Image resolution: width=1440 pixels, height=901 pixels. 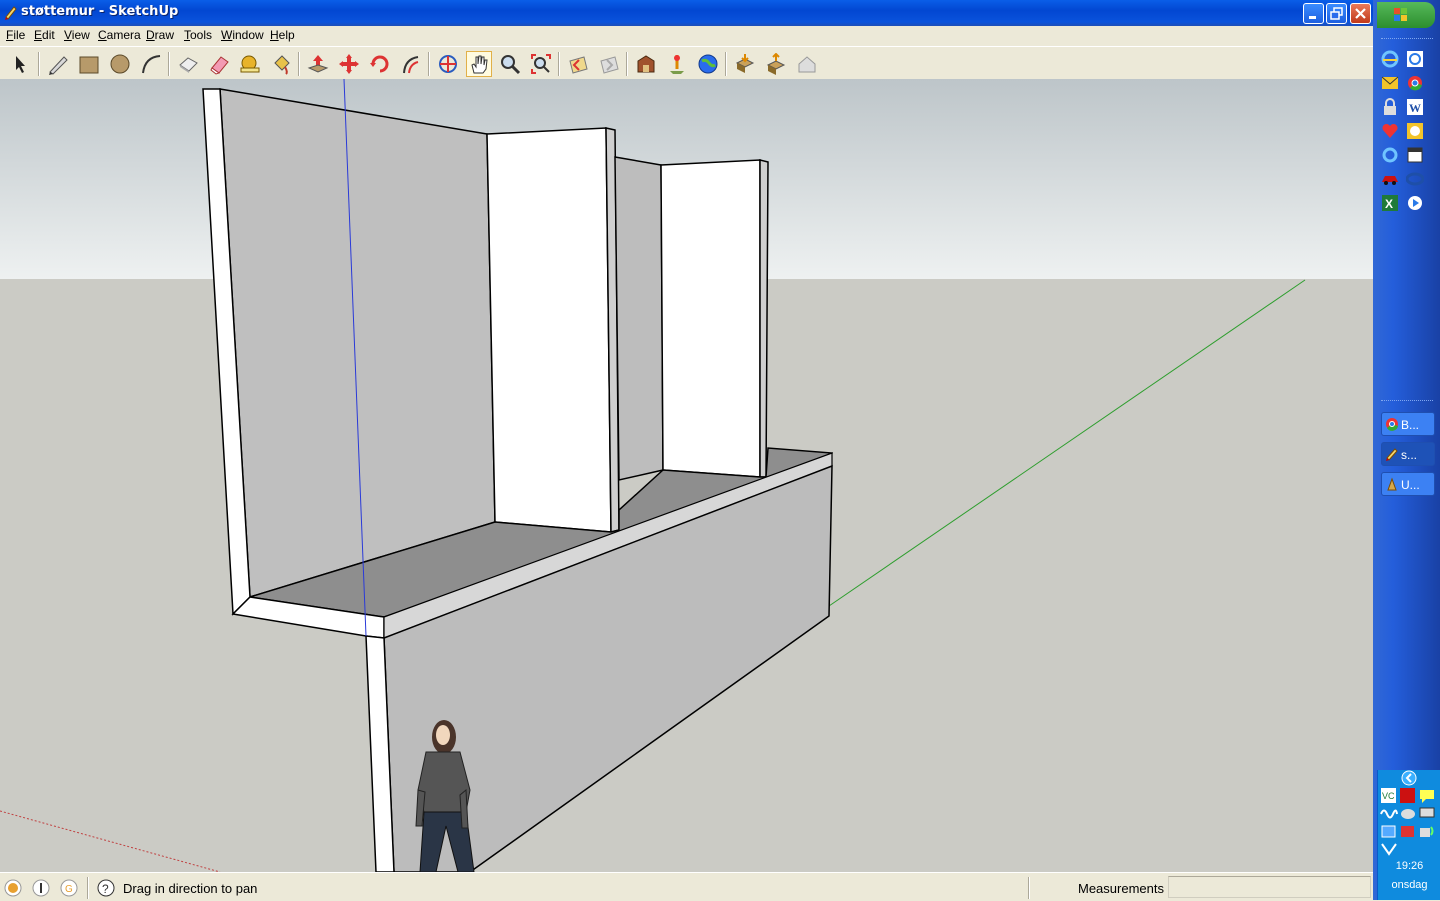 I want to click on calendar-app-icon, so click(x=1415, y=155).